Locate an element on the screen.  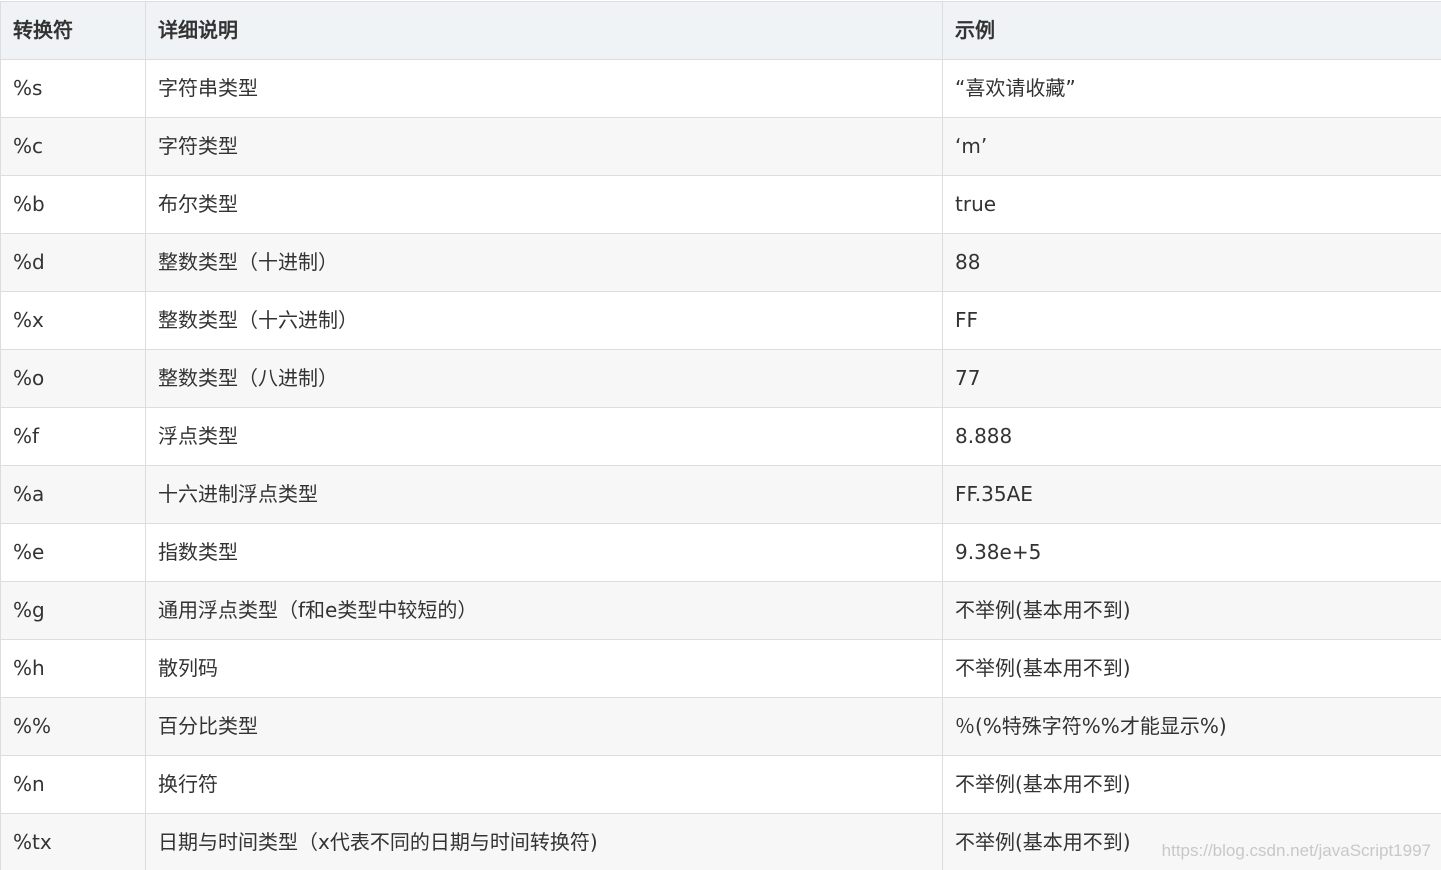
cell-description: 布尔类型 is located at coordinates (544, 204).